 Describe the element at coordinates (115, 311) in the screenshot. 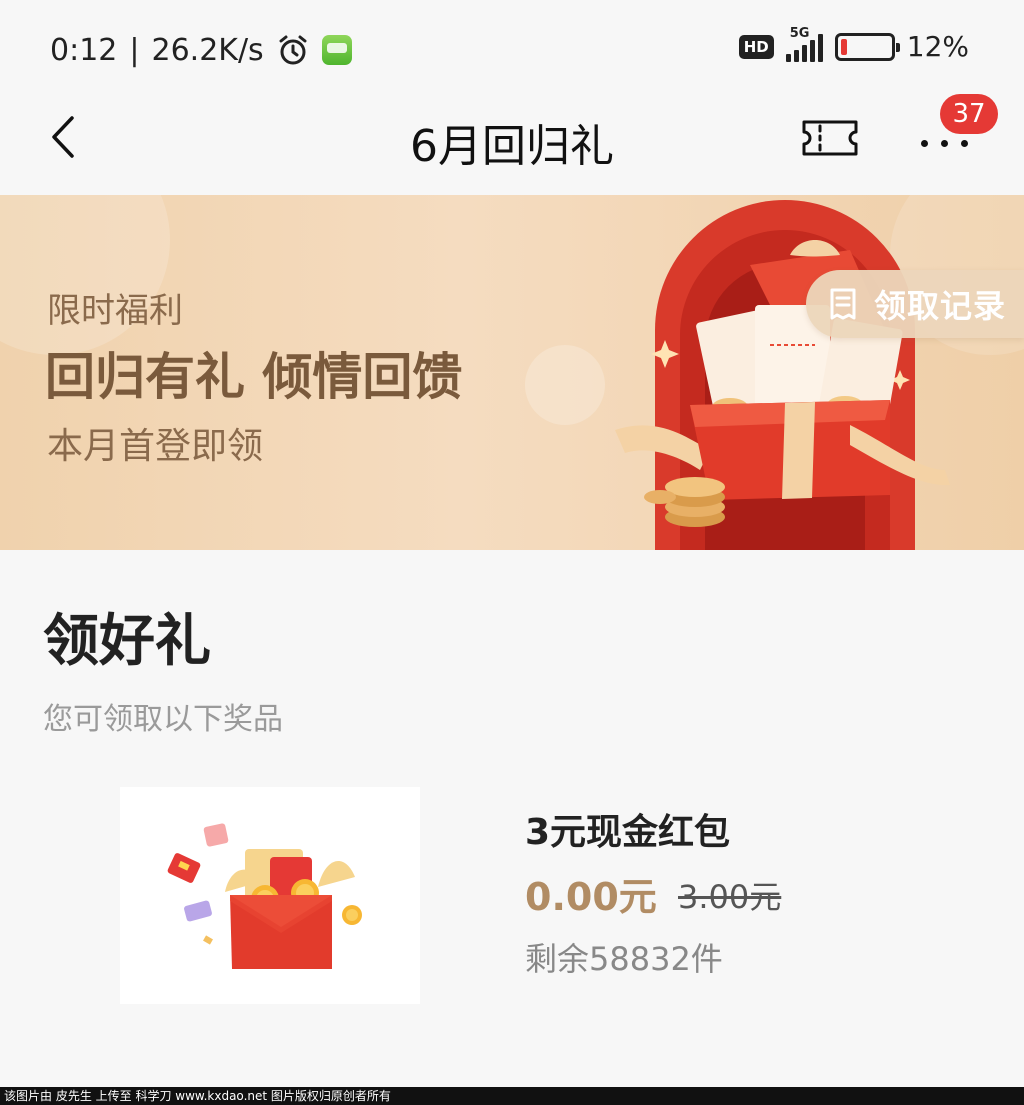

I see `banner-tag: 限时福利` at that location.